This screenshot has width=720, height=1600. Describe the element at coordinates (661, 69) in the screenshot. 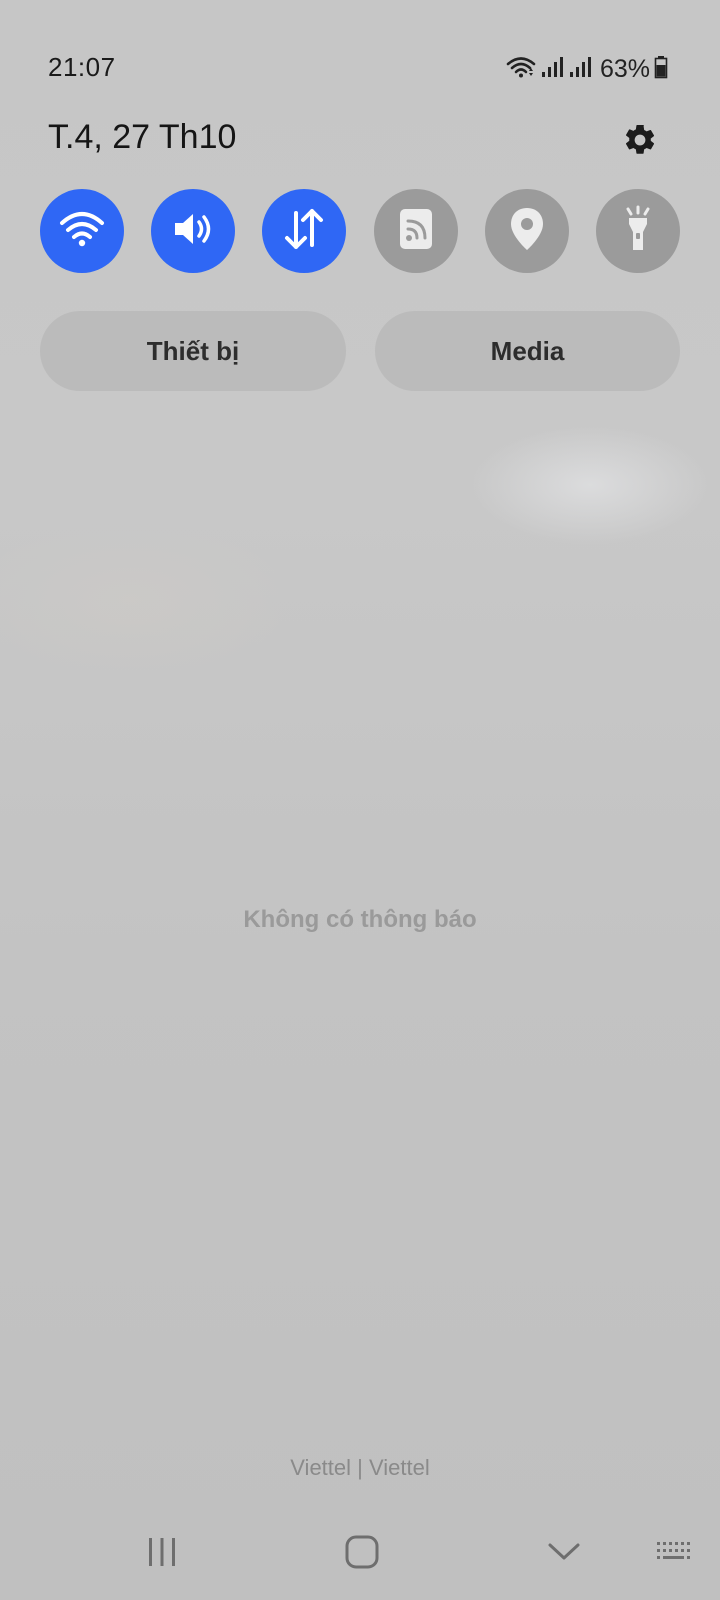

I see `battery-icon` at that location.